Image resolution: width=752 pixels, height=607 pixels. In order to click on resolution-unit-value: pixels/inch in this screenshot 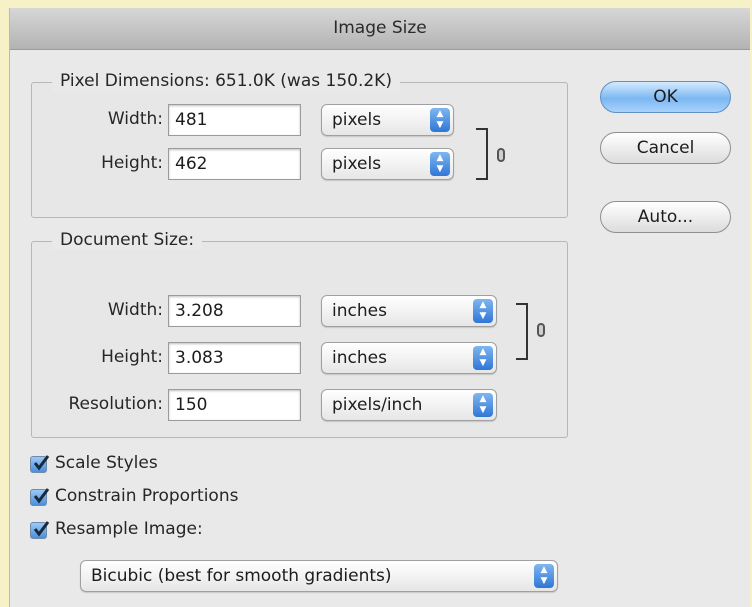, I will do `click(377, 405)`.